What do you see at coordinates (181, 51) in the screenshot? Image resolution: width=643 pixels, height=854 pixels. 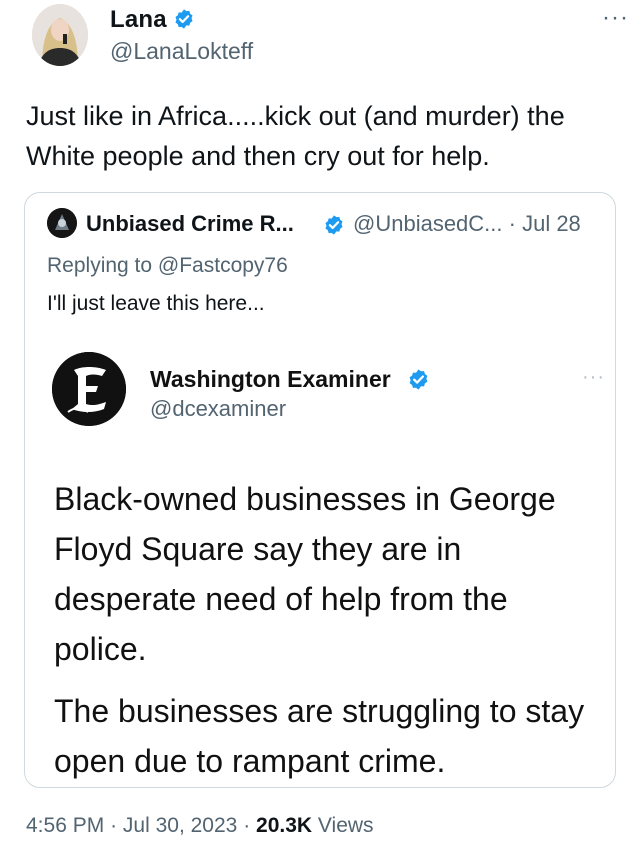 I see `author-handle: @LanaLokteff` at bounding box center [181, 51].